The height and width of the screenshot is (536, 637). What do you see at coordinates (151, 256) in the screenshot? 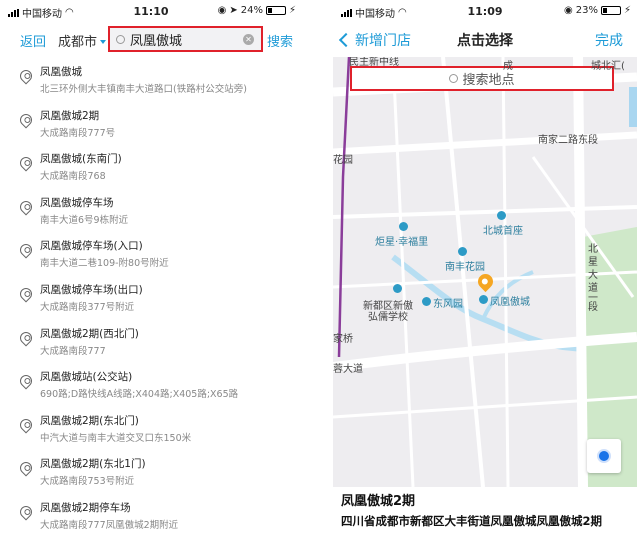
I see `result-item: 凤凰傲城停车场(入口) 南丰大道二巷109-附80号附近` at bounding box center [151, 256].